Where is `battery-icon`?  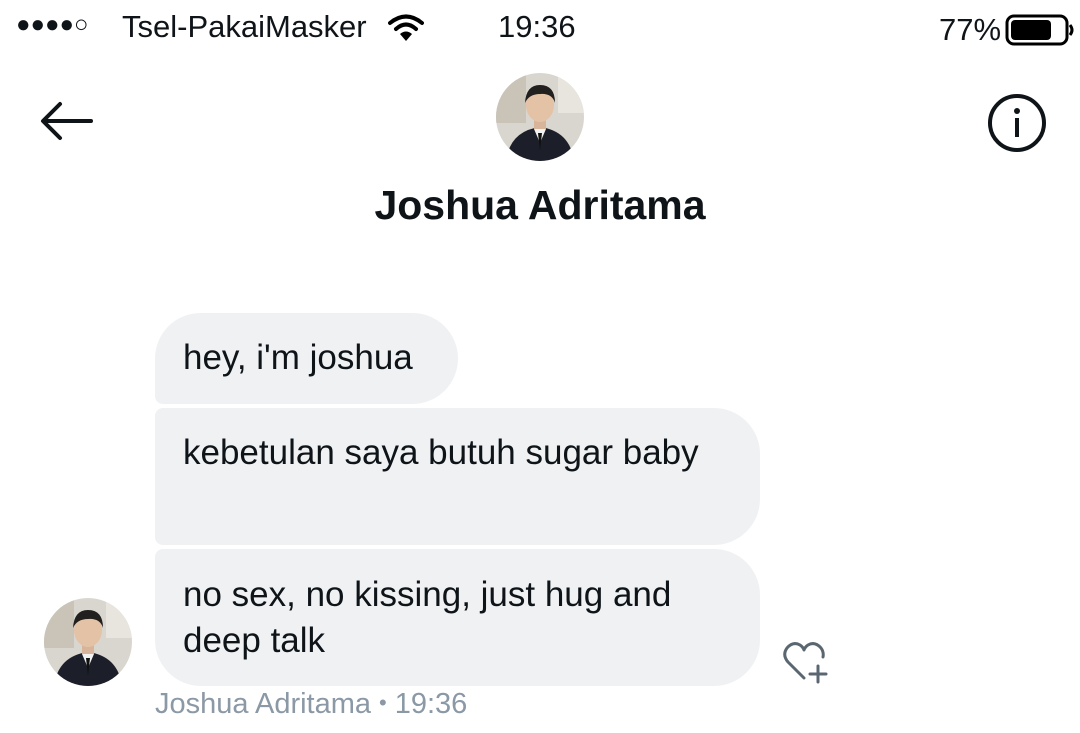
battery-icon is located at coordinates (1040, 30).